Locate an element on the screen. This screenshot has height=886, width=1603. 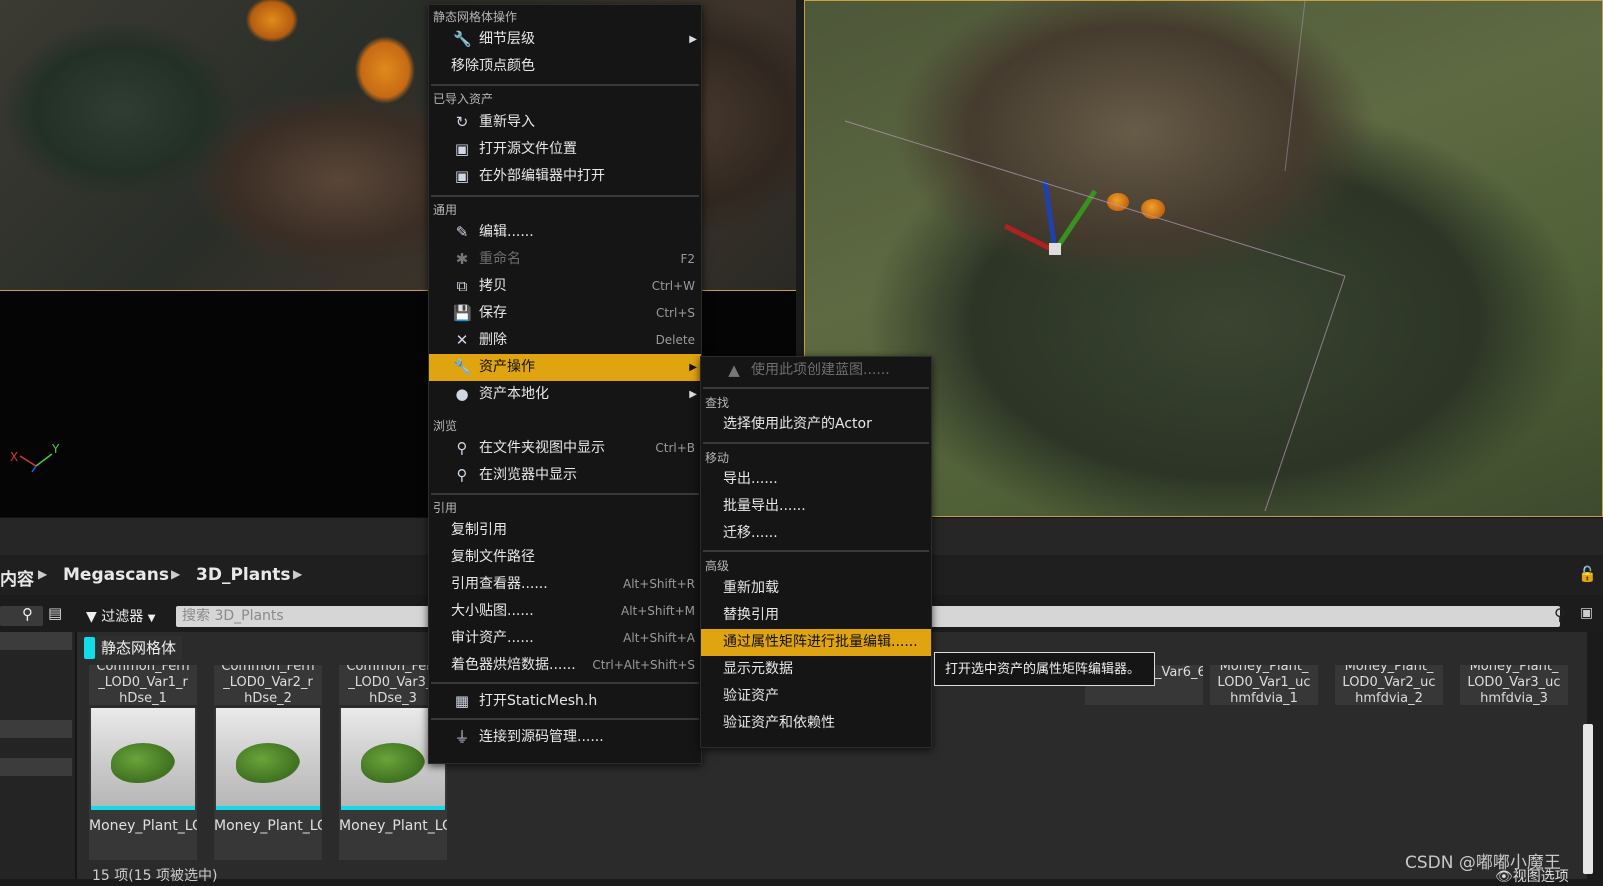
filter-label: 过滤器 is located at coordinates (122, 617).